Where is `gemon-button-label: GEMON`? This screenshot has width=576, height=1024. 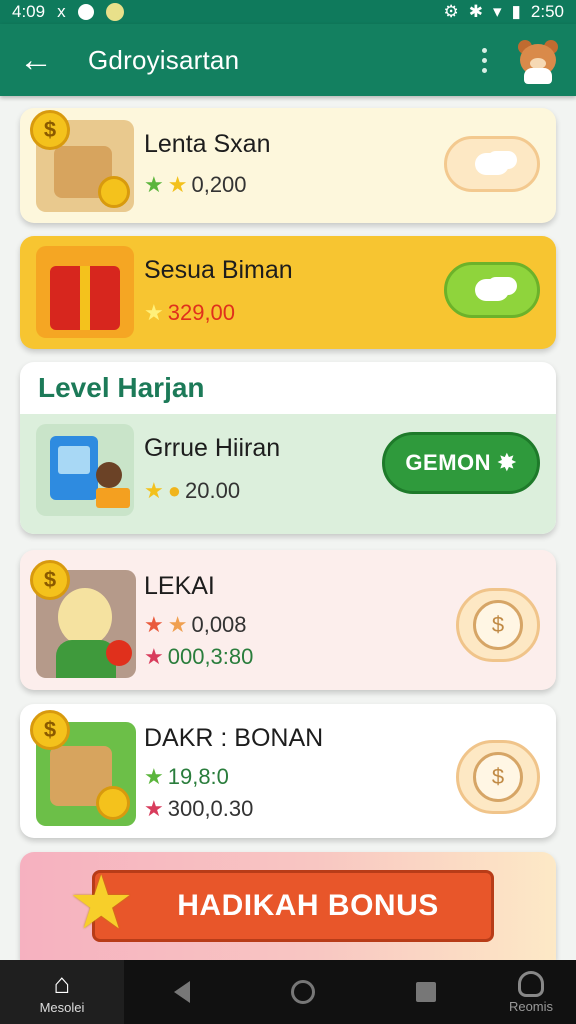
gemon-button-label: GEMON is located at coordinates (448, 462).